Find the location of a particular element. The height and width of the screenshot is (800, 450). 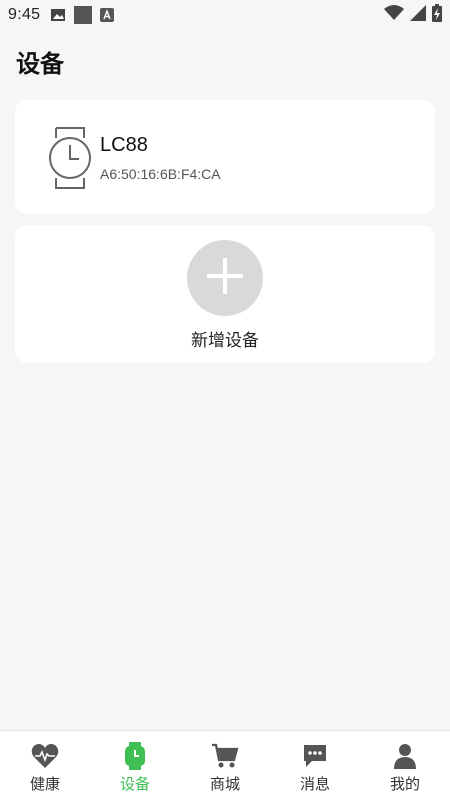

device-name: LC88 is located at coordinates (124, 145).